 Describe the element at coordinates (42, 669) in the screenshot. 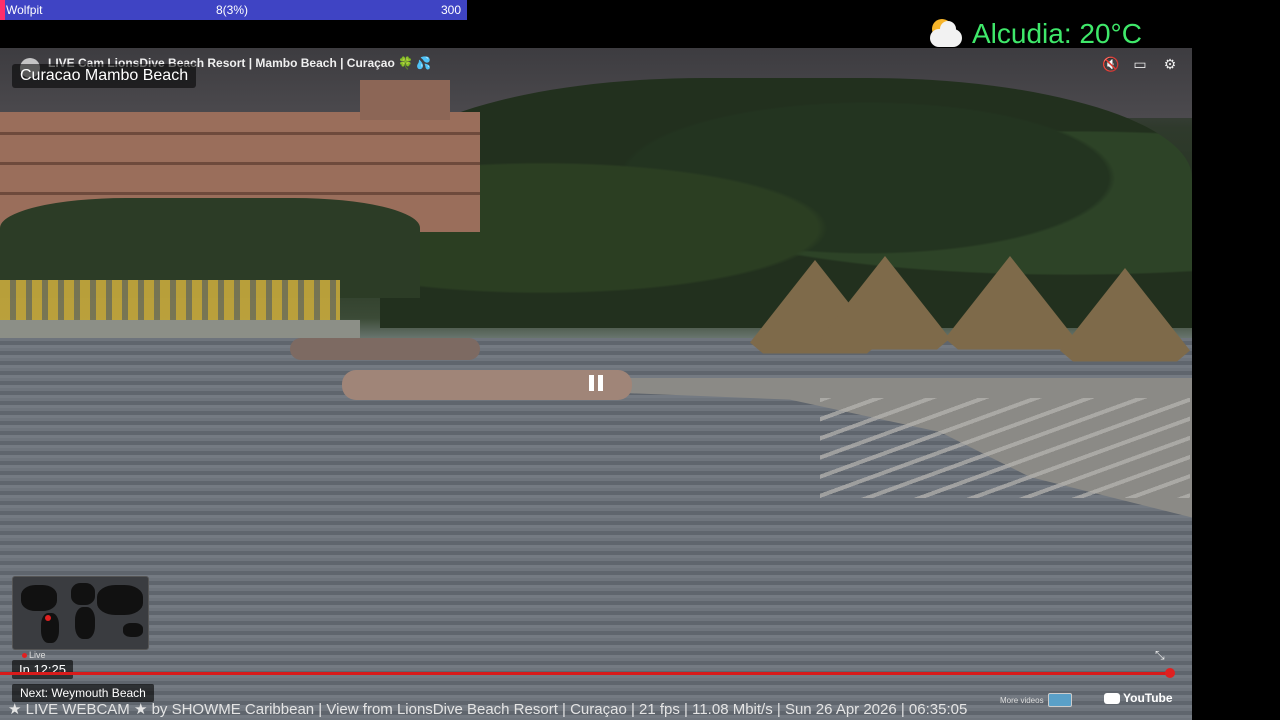

I see `next-countdown: In 12:25` at that location.